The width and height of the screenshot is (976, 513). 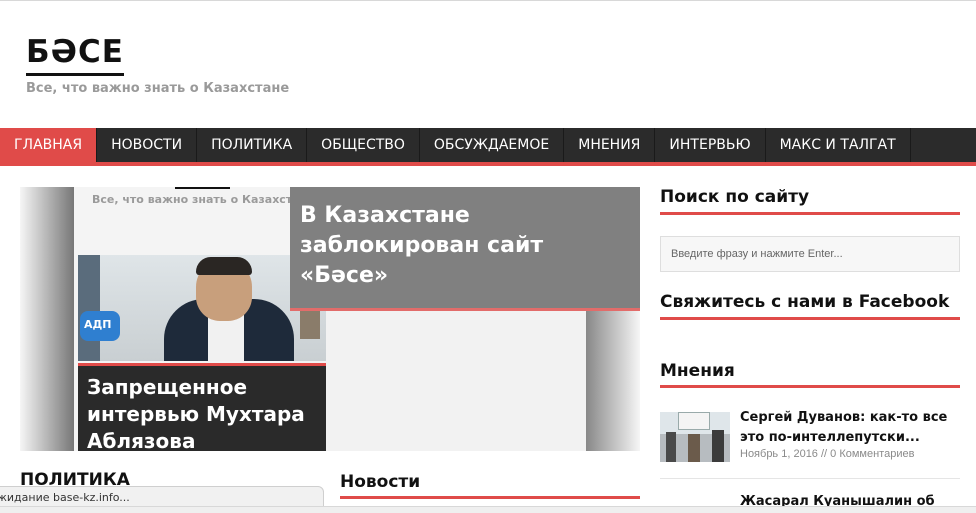 I want to click on nav-item-interview: ИНТЕРВЬЮ, so click(x=710, y=145).